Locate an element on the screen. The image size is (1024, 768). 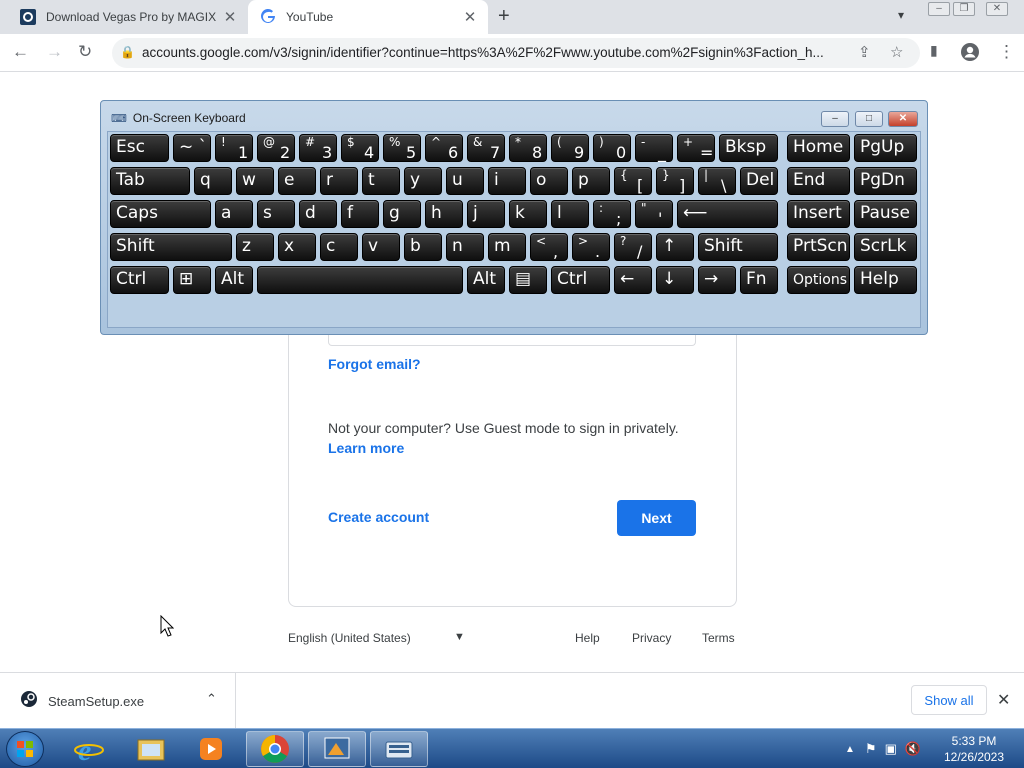
key--: ↓ is located at coordinates (675, 280).